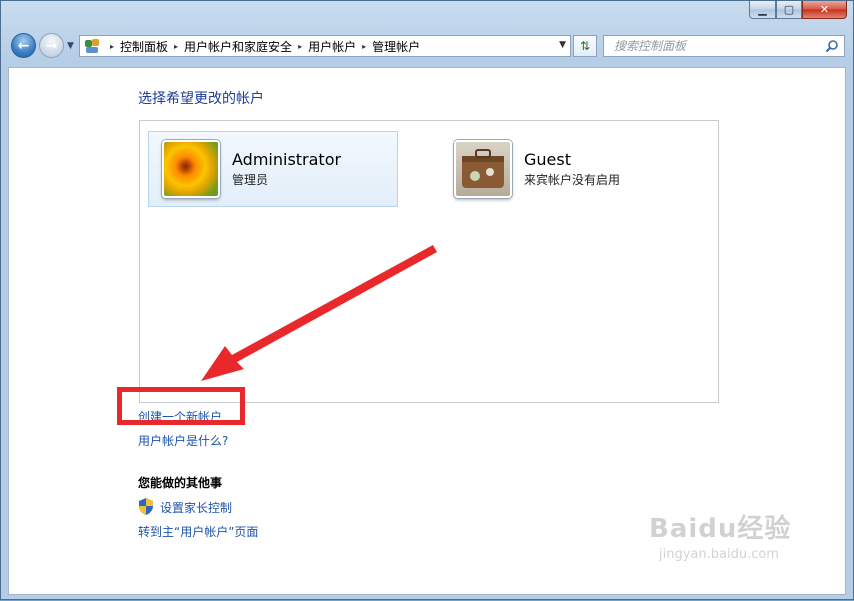 This screenshot has width=854, height=601. Describe the element at coordinates (714, 46) in the screenshot. I see `search-input` at that location.